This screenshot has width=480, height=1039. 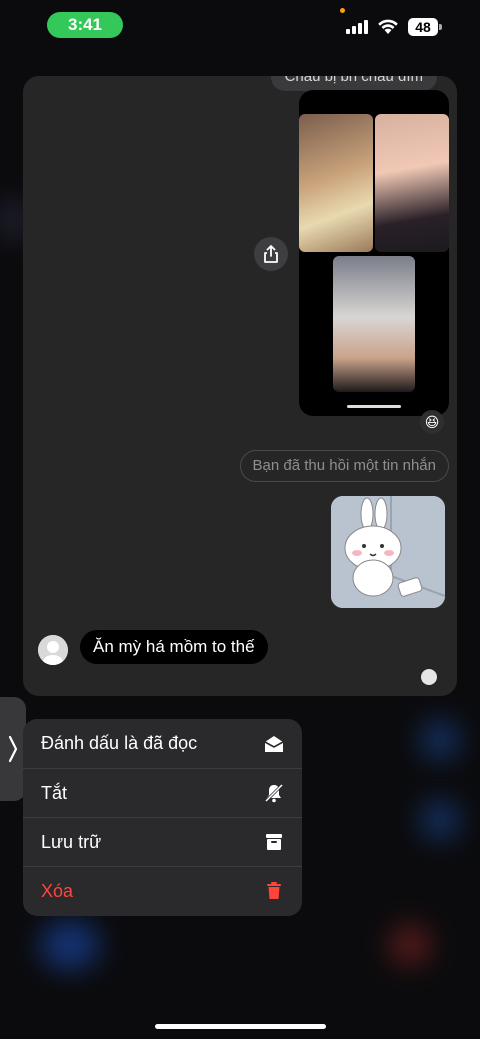 I want to click on cellular-signal-icon, so click(x=357, y=27).